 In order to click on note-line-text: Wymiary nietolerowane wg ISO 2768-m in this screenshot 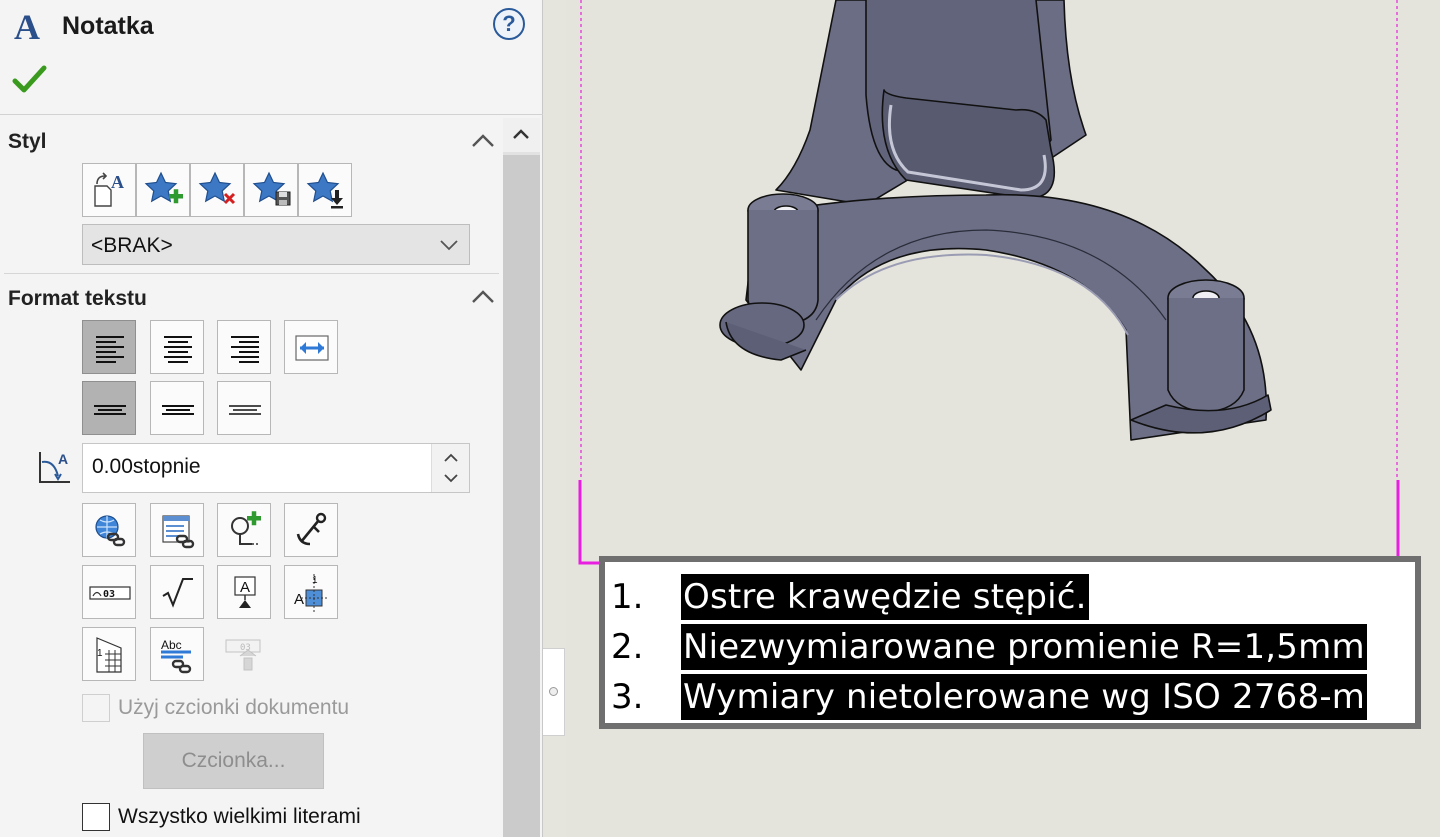, I will do `click(1024, 697)`.